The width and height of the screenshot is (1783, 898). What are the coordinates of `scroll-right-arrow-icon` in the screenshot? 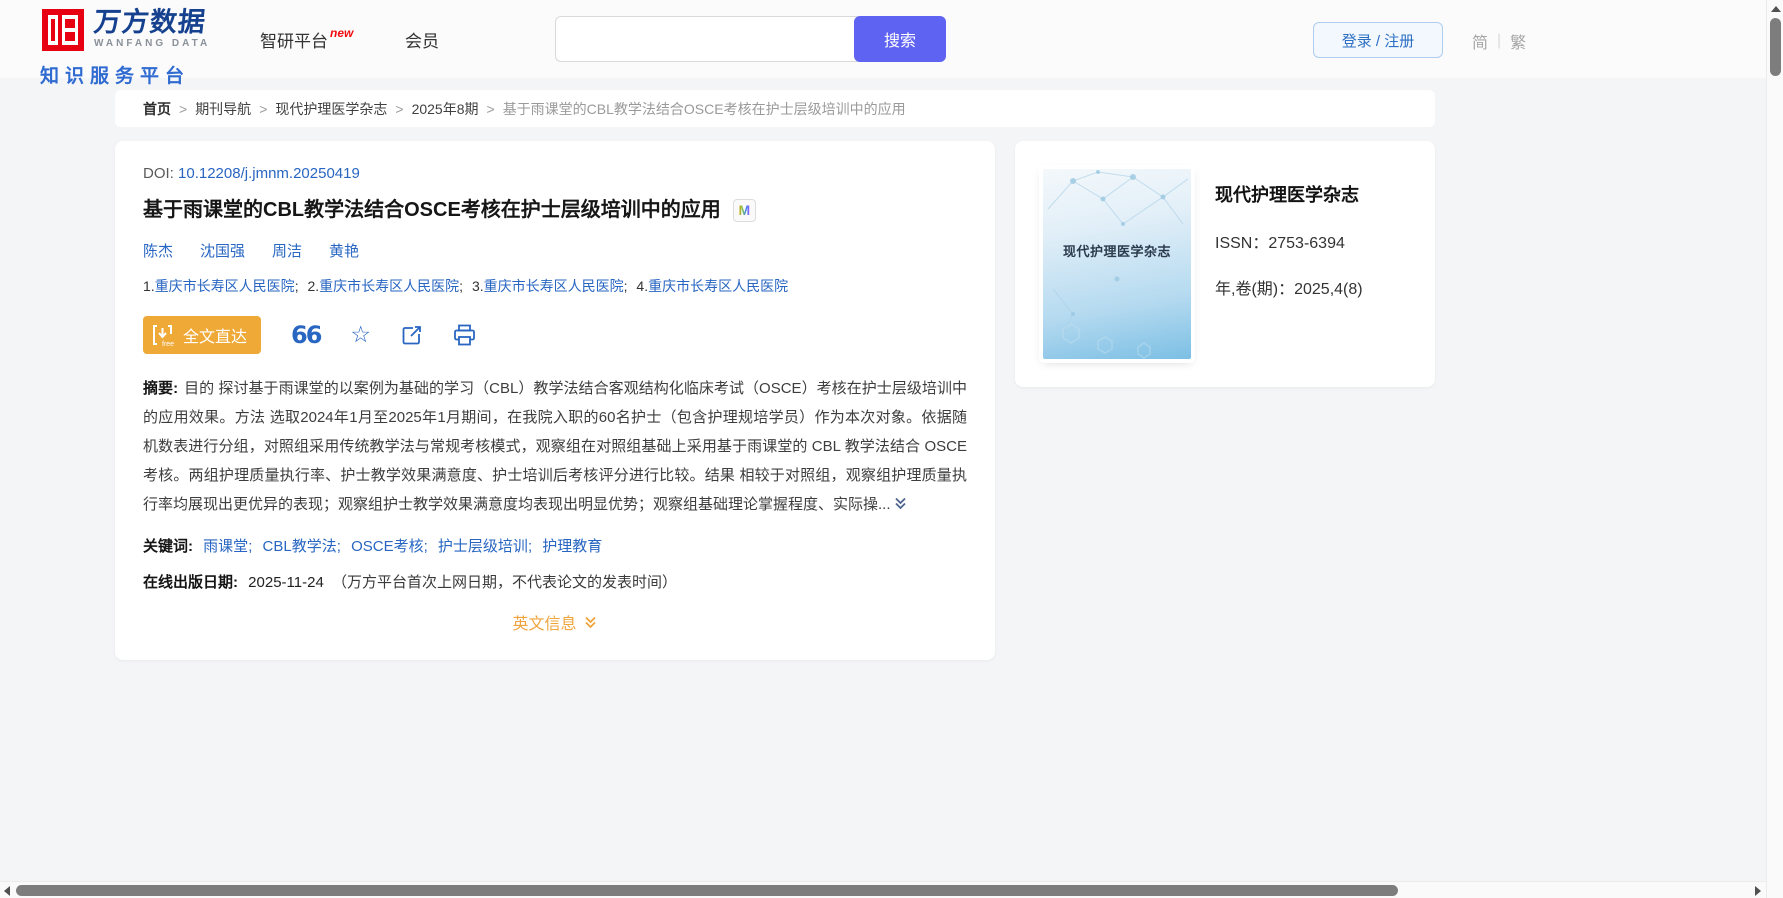 It's located at (1758, 891).